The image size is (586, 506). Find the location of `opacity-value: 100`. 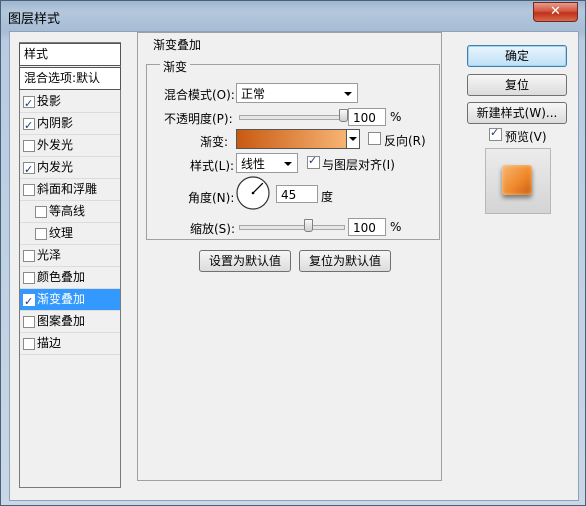

opacity-value: 100 is located at coordinates (364, 118).